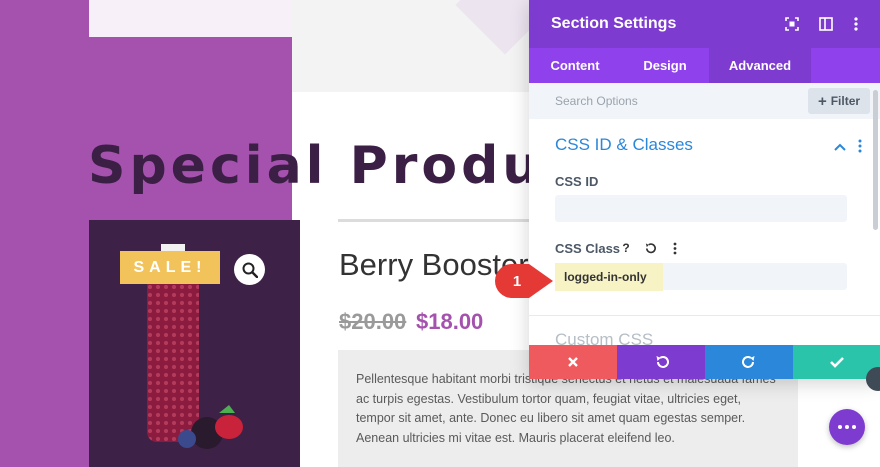  I want to click on panel-action-bar, so click(704, 362).